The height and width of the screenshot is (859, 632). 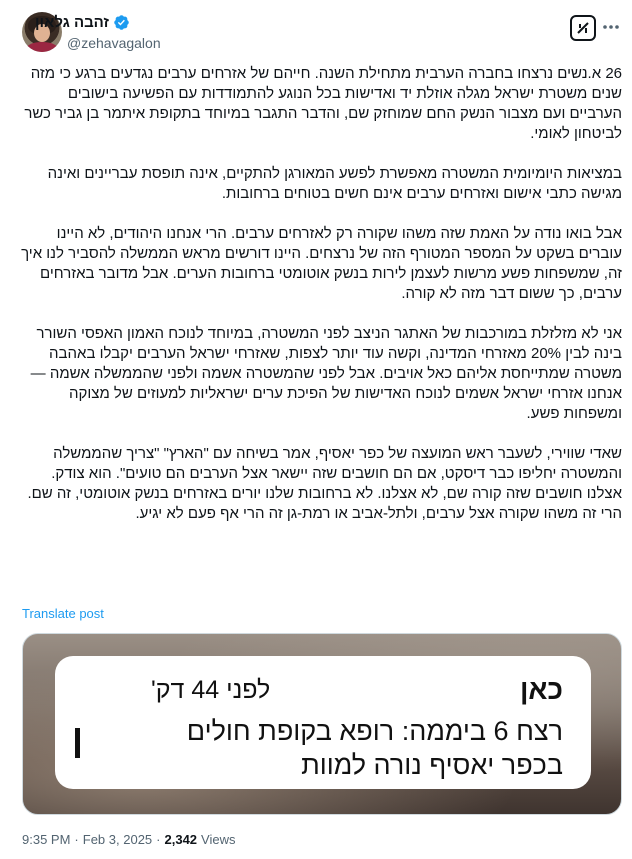 I want to click on post-time: 9:35 PM, so click(x=46, y=839).